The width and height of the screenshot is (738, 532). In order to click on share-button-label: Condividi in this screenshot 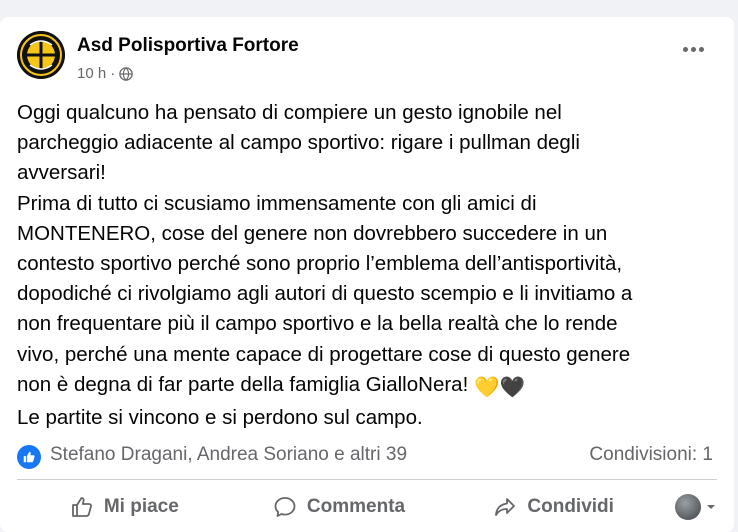, I will do `click(570, 506)`.